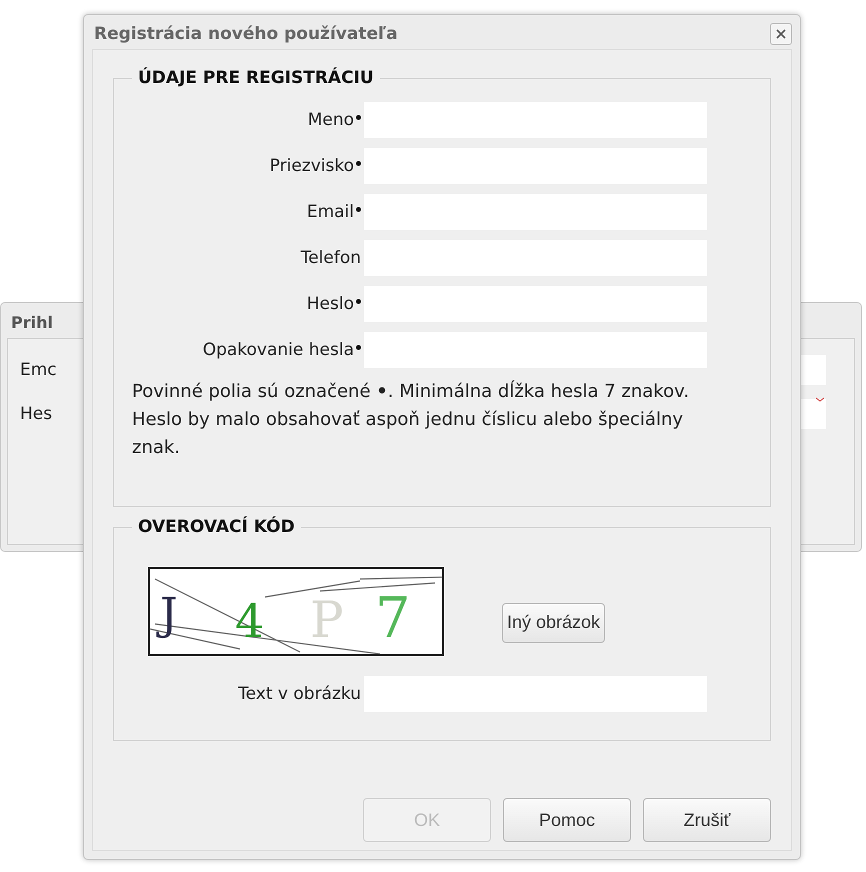  What do you see at coordinates (707, 820) in the screenshot?
I see `dialog-button: Zrušiť` at bounding box center [707, 820].